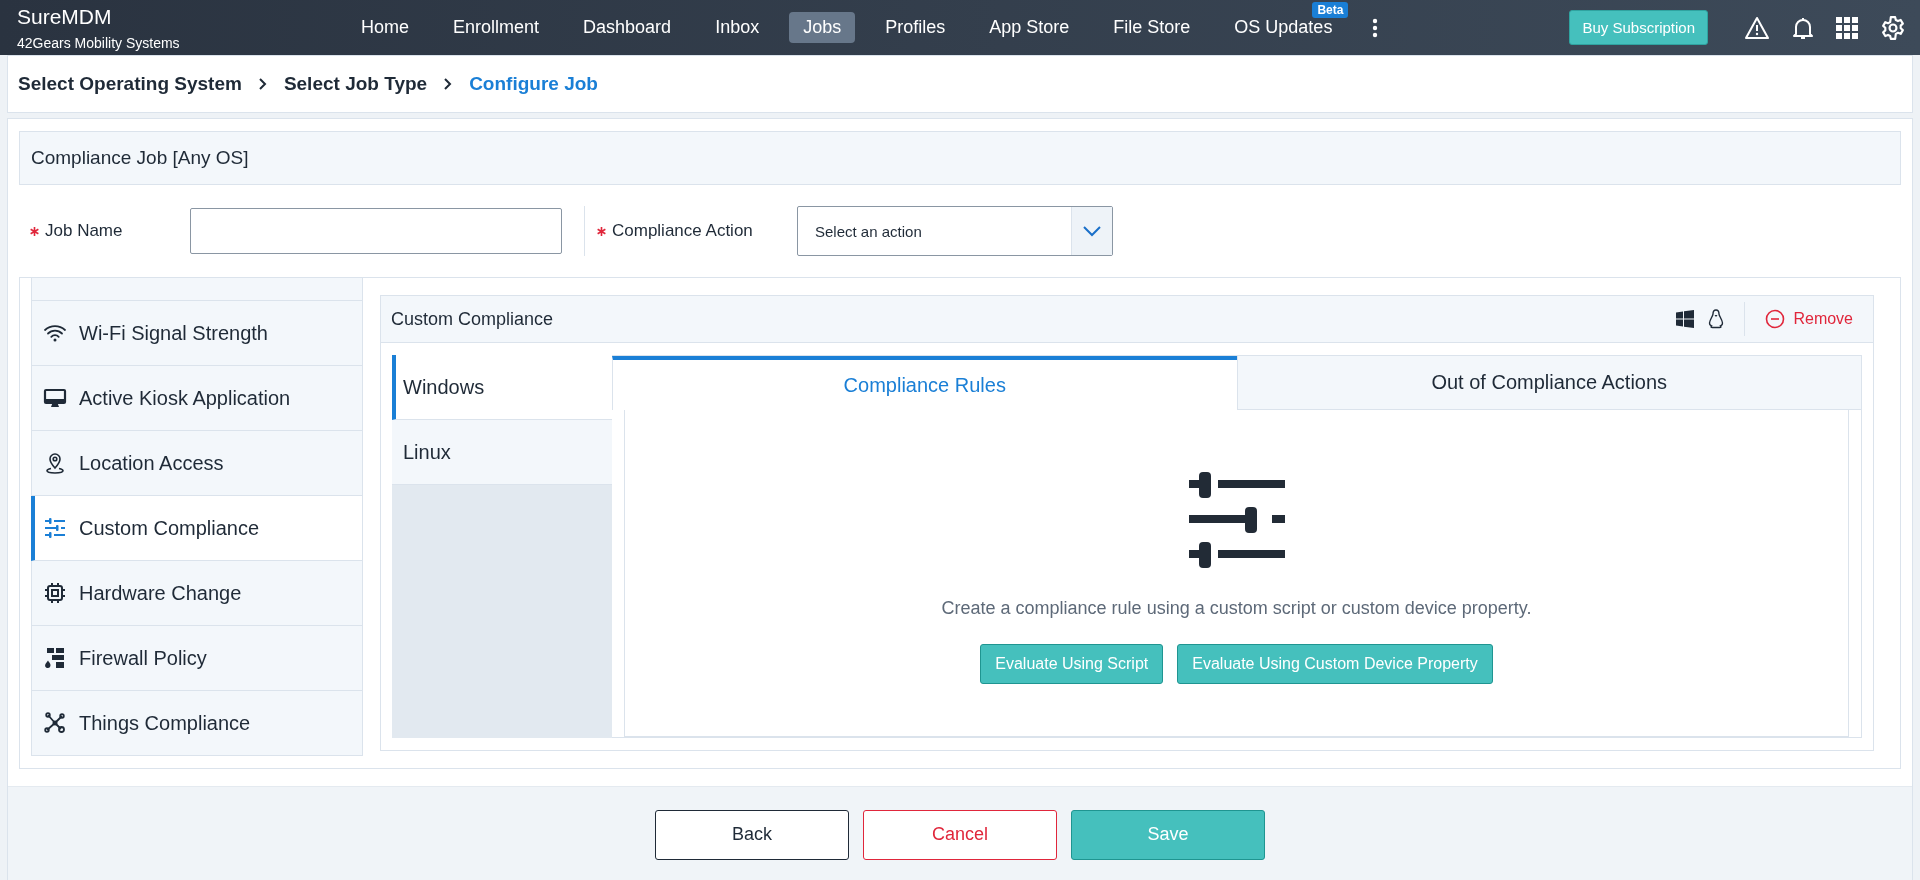 Image resolution: width=1920 pixels, height=880 pixels. What do you see at coordinates (355, 84) in the screenshot?
I see `breadcrumb-link: Select Job Type` at bounding box center [355, 84].